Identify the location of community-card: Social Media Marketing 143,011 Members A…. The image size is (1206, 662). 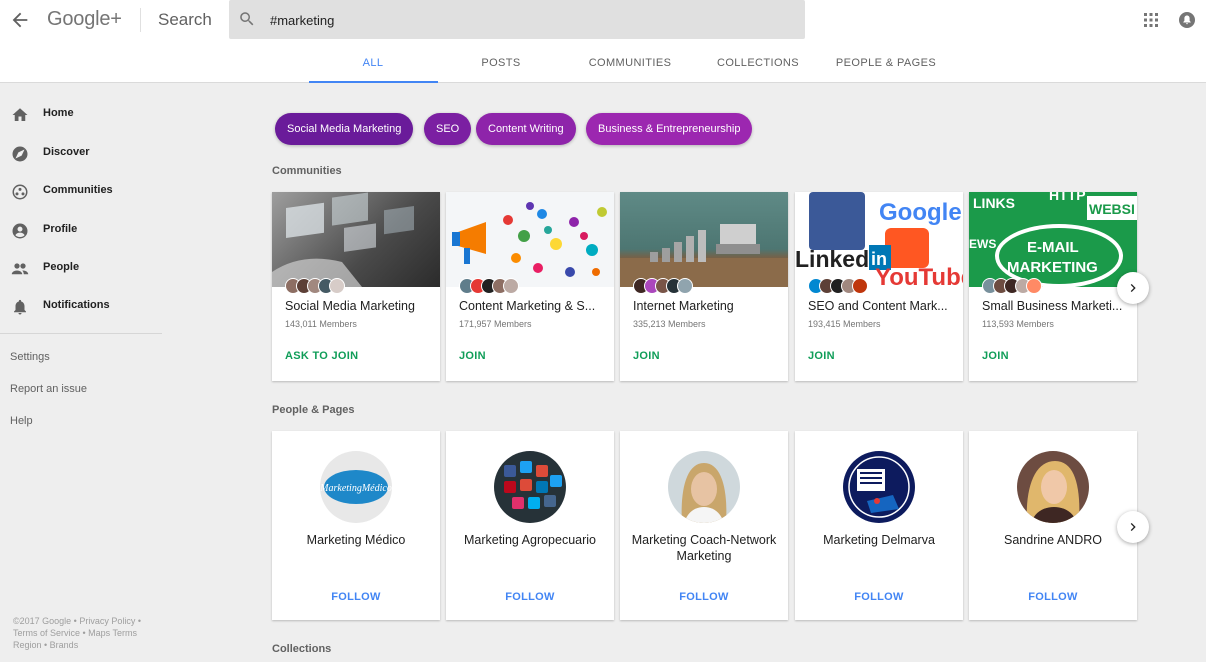
(356, 286).